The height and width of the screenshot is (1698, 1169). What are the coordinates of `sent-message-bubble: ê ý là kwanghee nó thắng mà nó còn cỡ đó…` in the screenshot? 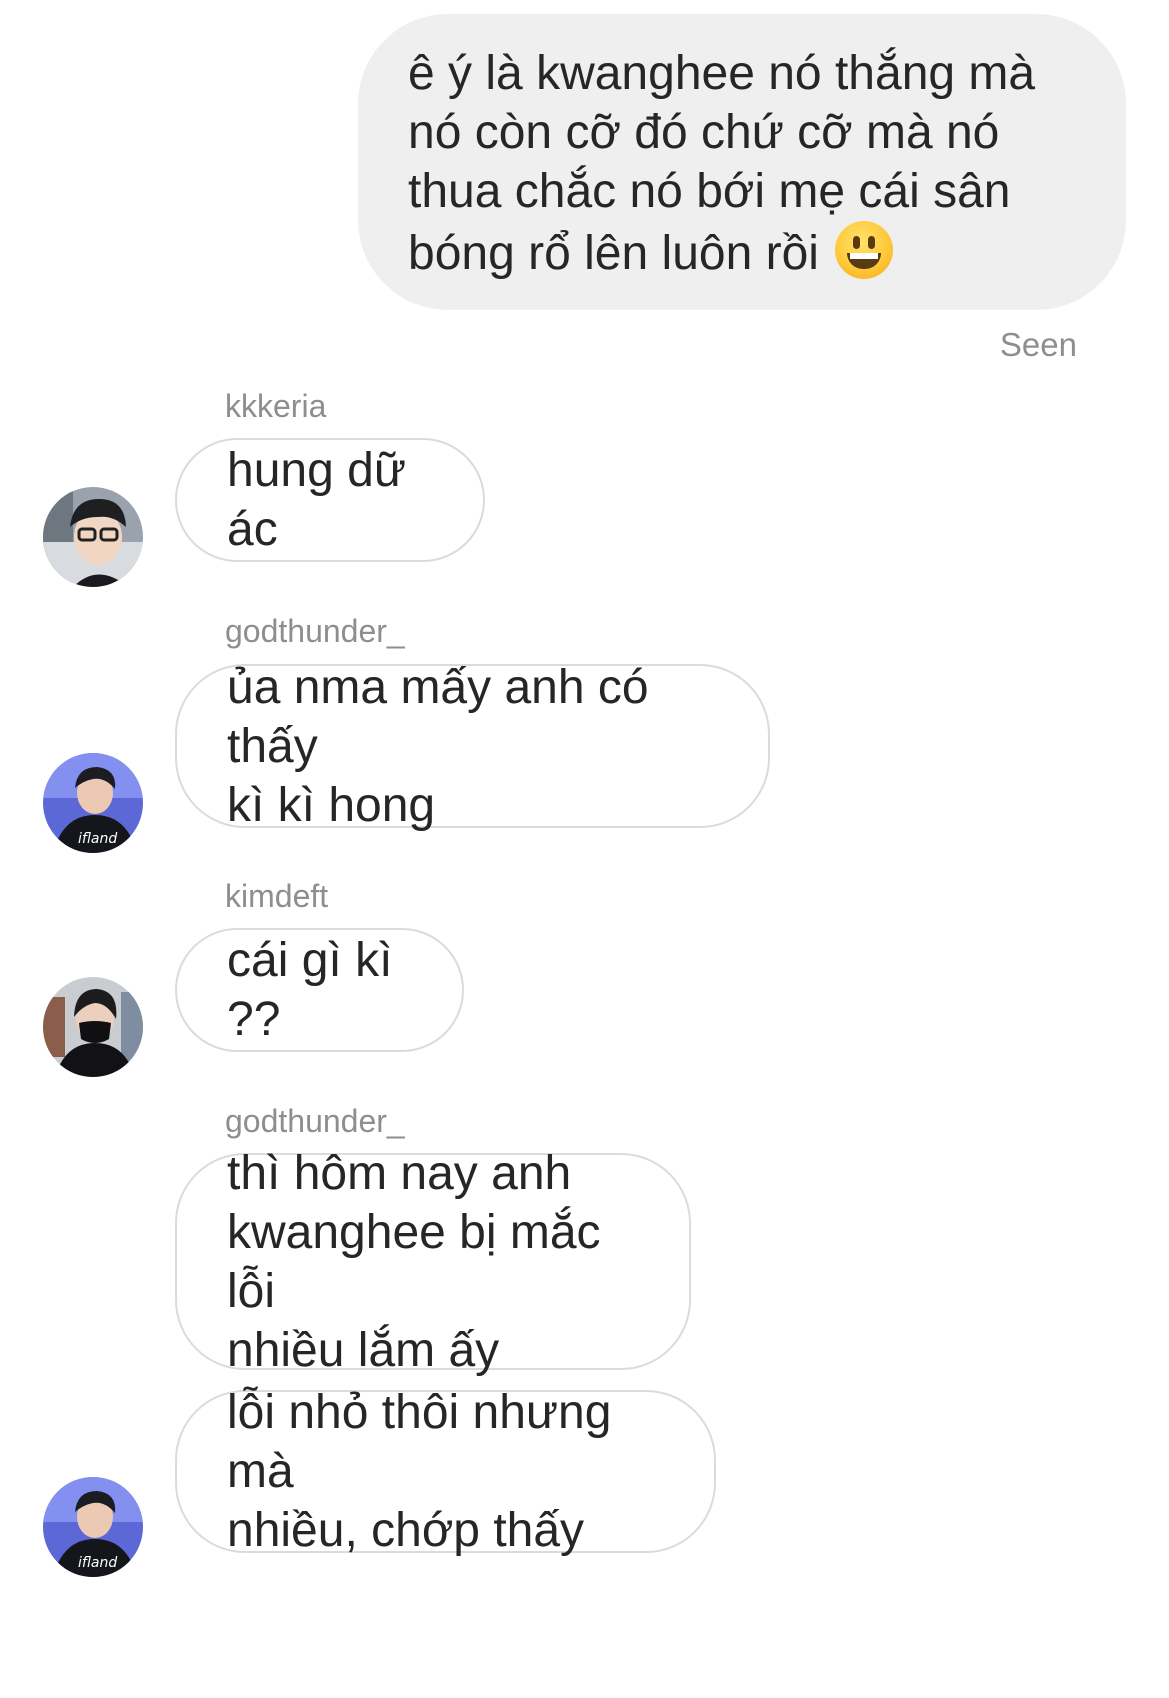 It's located at (742, 162).